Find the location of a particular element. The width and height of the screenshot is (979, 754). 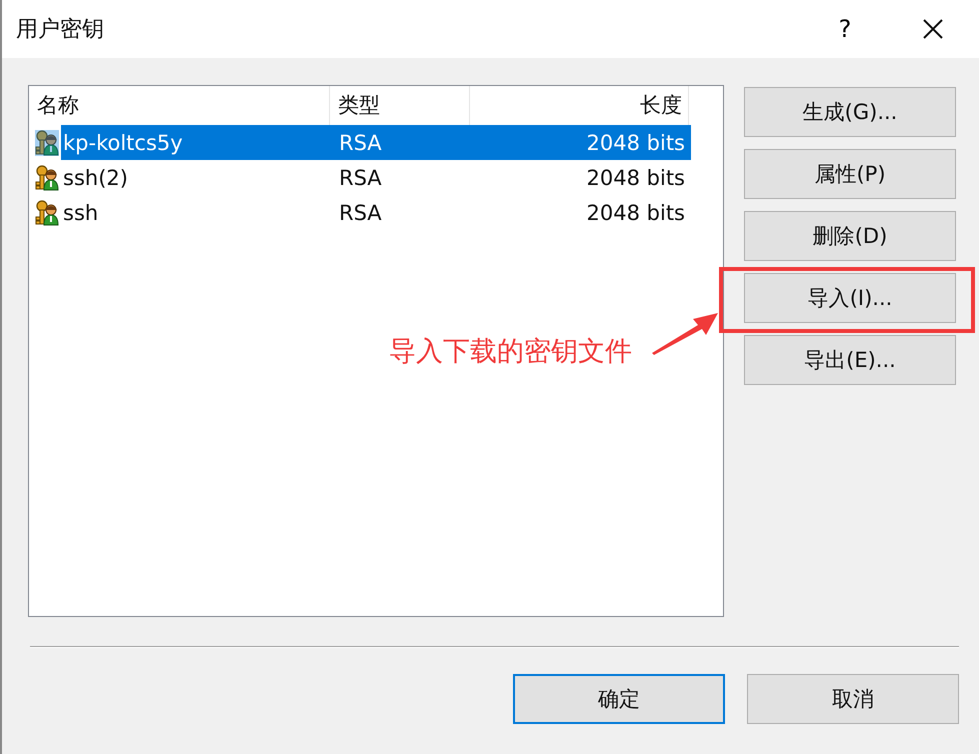

side-button: 删除(D) is located at coordinates (850, 236).